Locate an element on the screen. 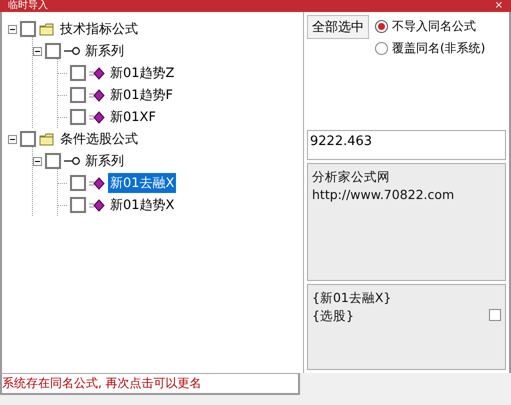  radio-label: 不导入同名公式 is located at coordinates (434, 26).